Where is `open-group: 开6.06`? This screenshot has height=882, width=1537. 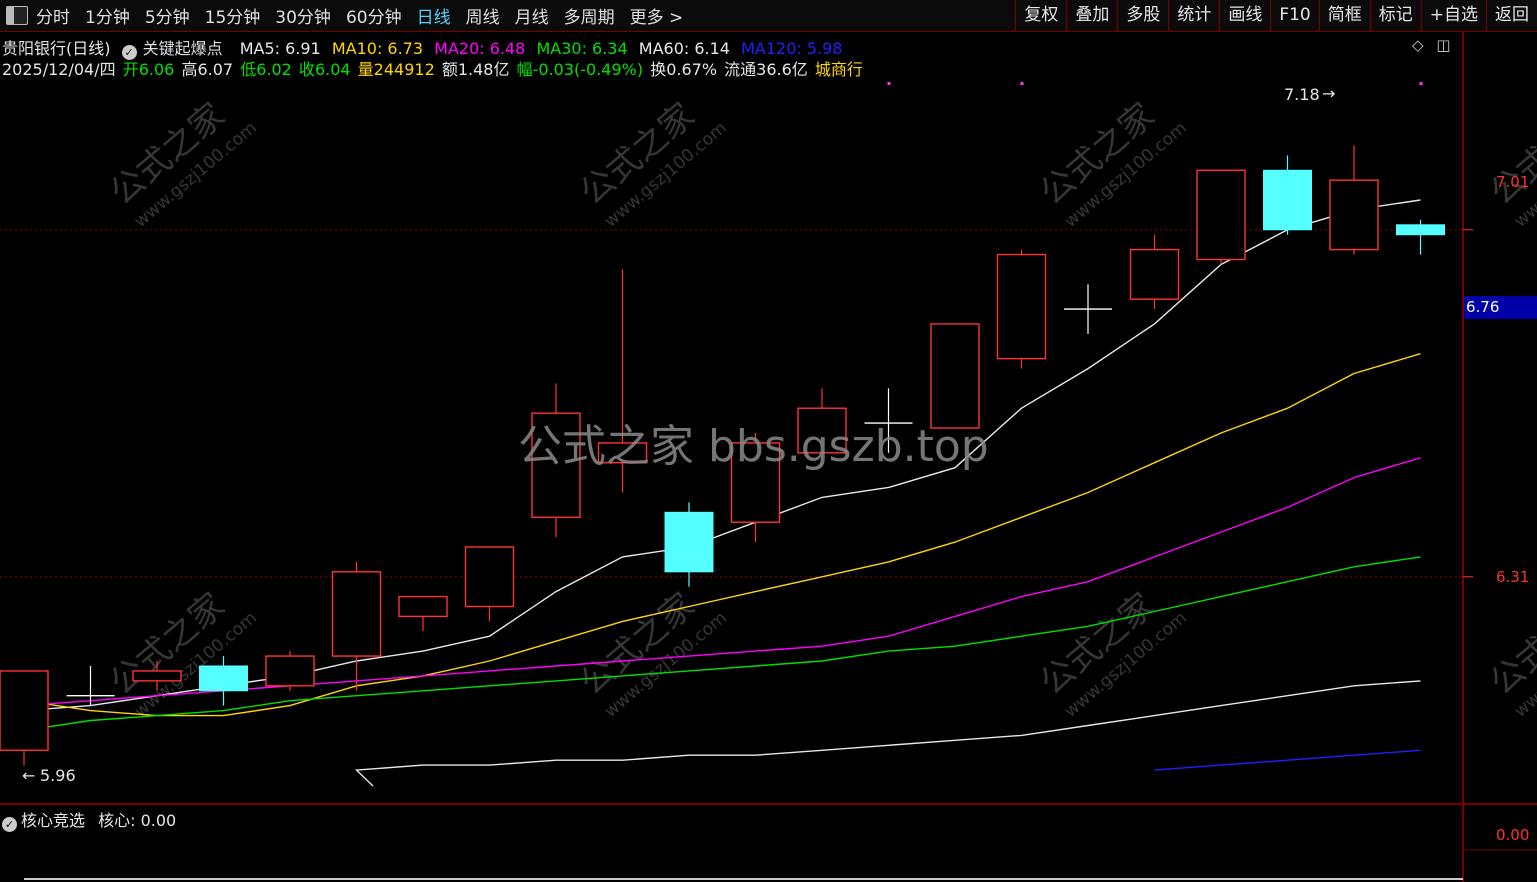 open-group: 开6.06 is located at coordinates (149, 69).